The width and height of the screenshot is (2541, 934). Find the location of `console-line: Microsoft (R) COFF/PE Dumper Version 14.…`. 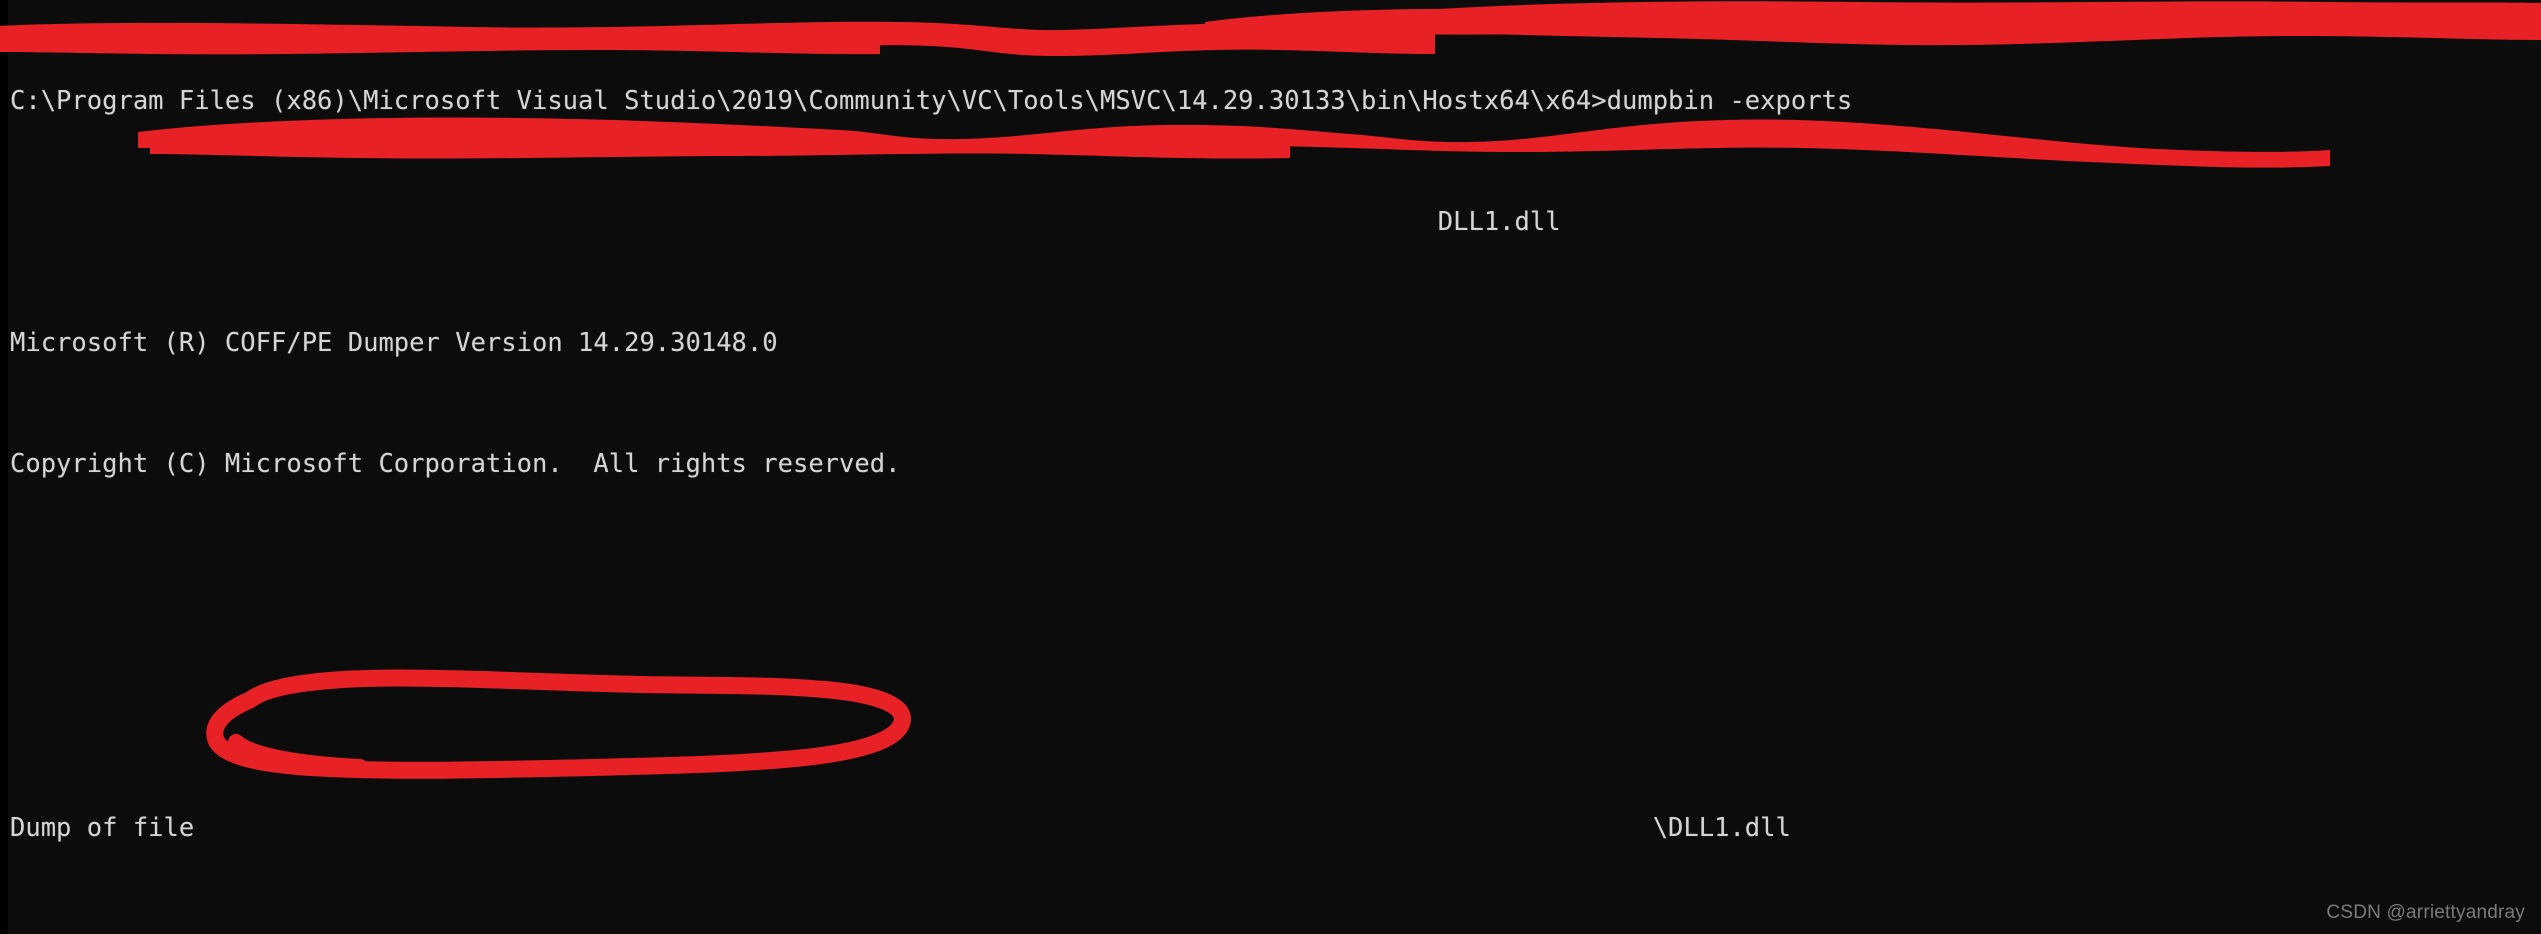

console-line: Microsoft (R) COFF/PE Dumper Version 14.… is located at coordinates (394, 343).